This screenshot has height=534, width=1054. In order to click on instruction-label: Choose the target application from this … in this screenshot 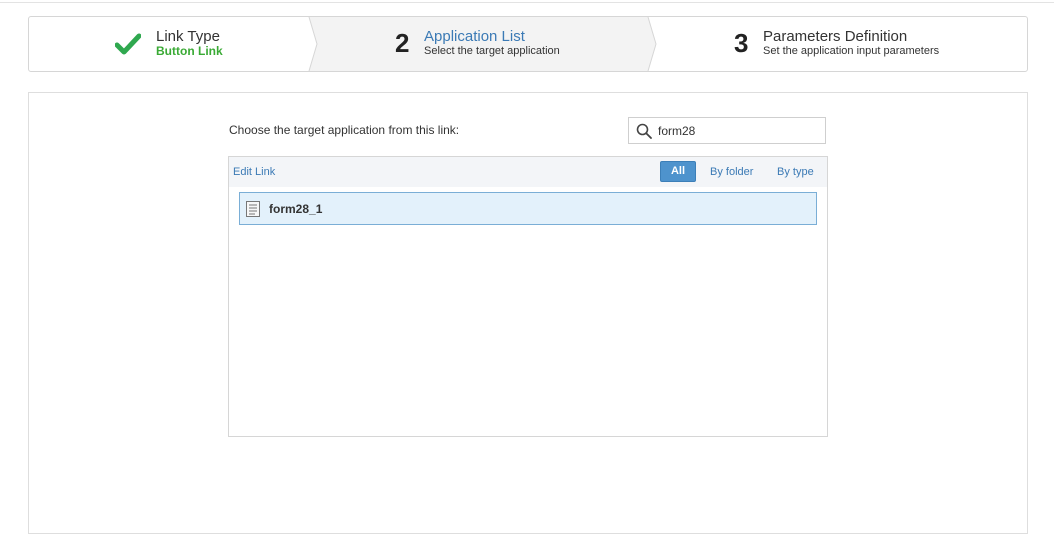, I will do `click(344, 130)`.